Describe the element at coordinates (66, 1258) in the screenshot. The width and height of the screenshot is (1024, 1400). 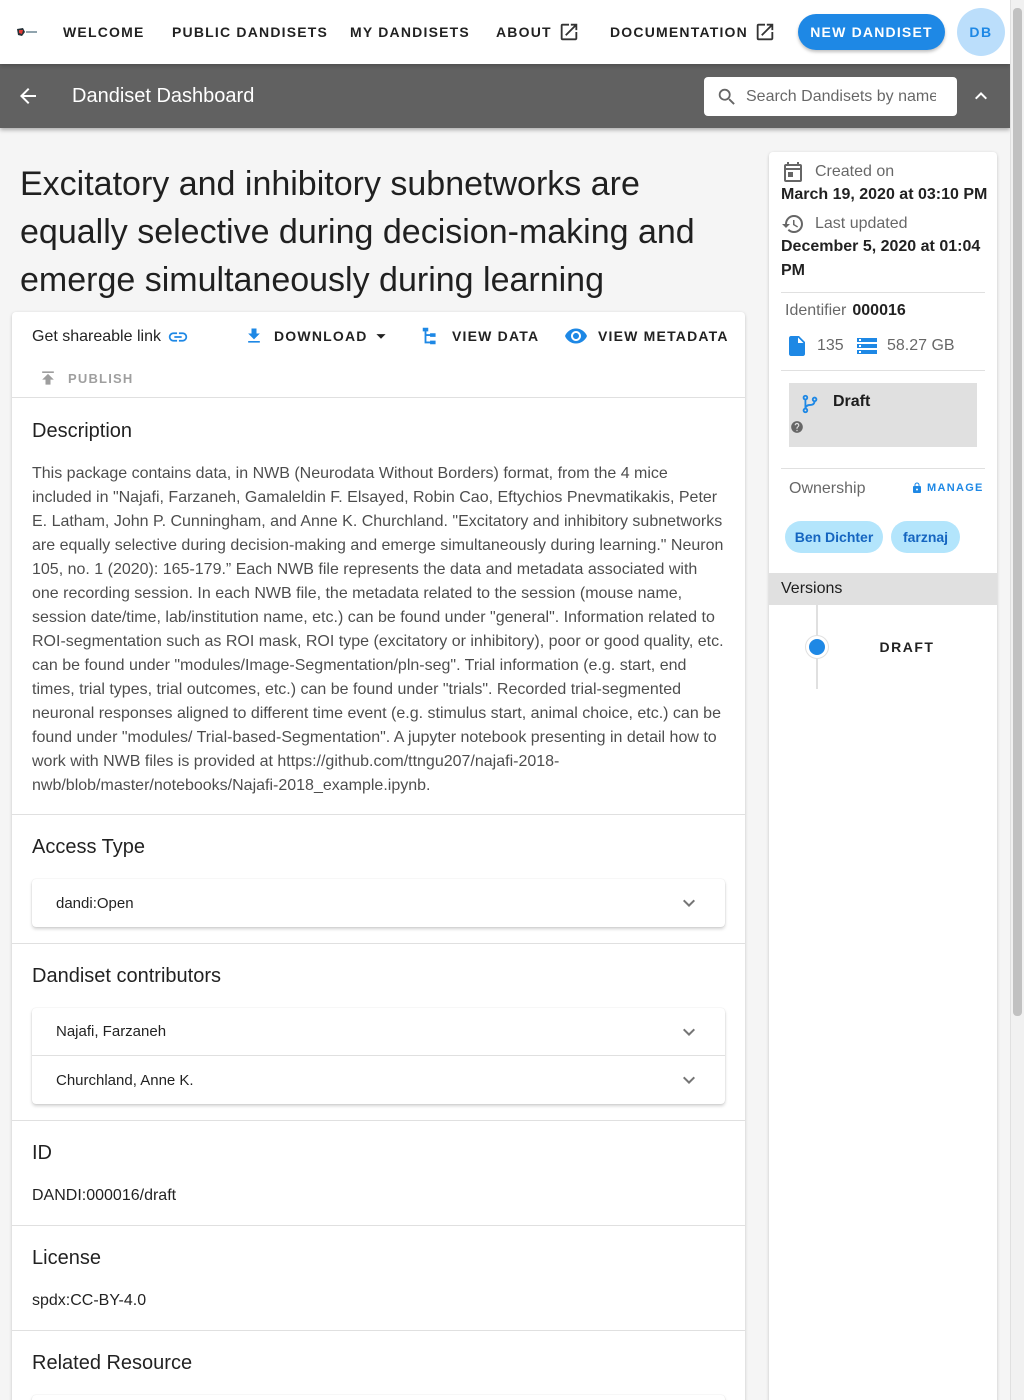
I see `license-heading: License` at that location.